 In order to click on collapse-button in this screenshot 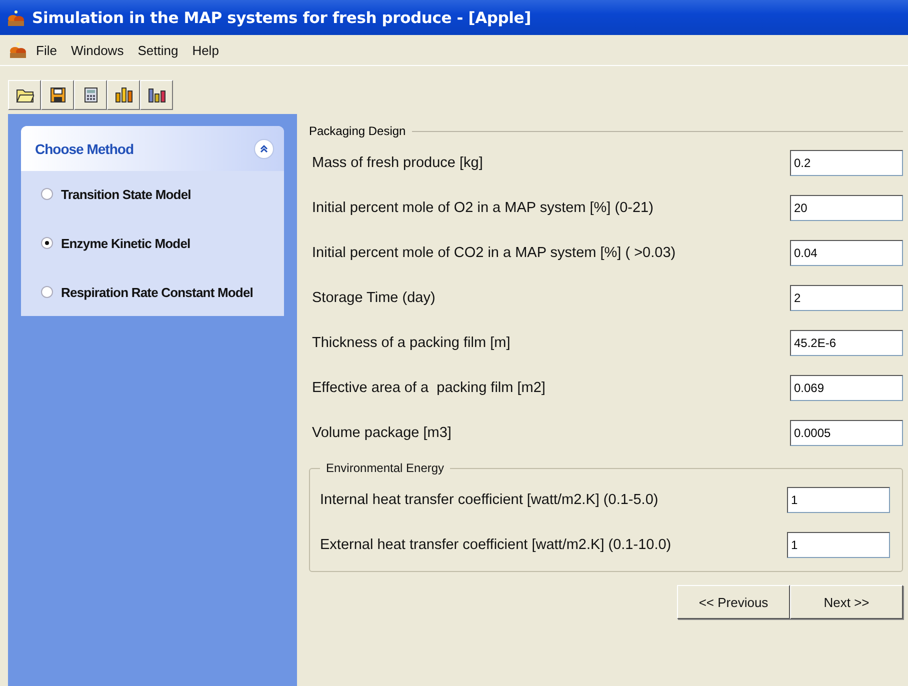, I will do `click(264, 148)`.